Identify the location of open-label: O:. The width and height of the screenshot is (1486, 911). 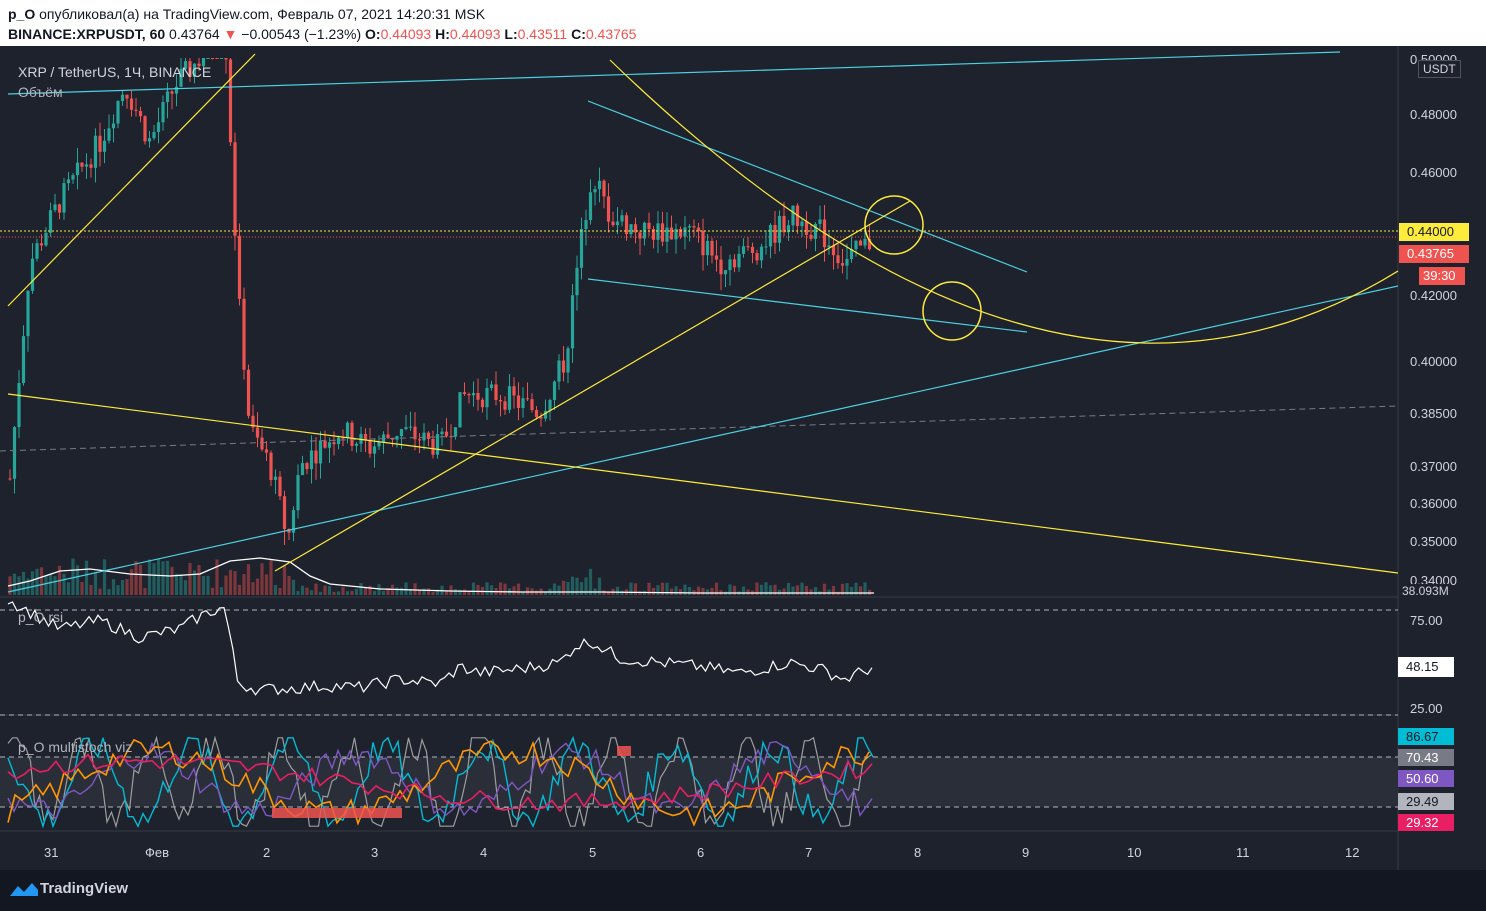
(373, 34).